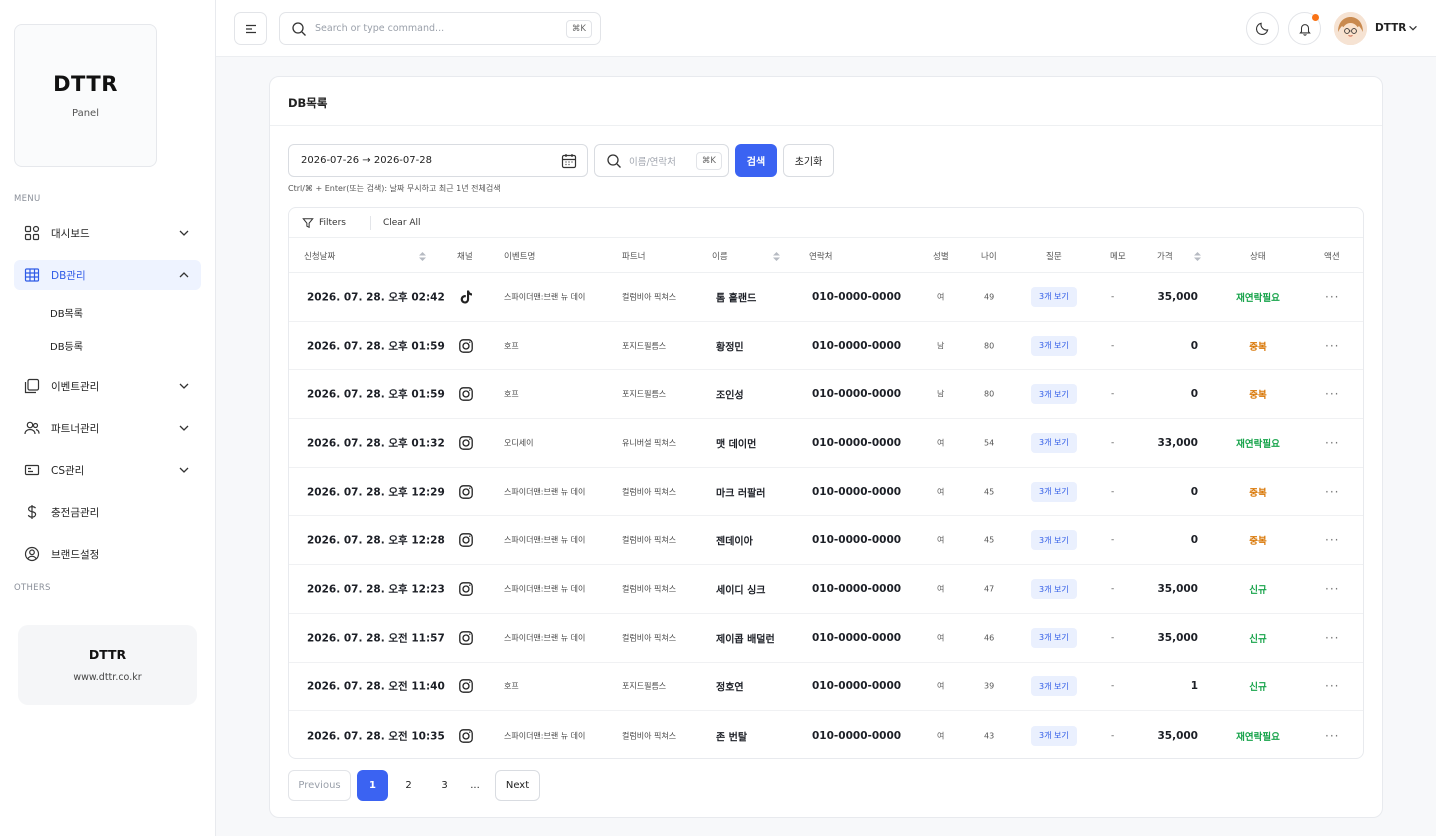  Describe the element at coordinates (438, 160) in the screenshot. I see `date-range-picker: 2026-07-26 → 2026-07-28` at that location.